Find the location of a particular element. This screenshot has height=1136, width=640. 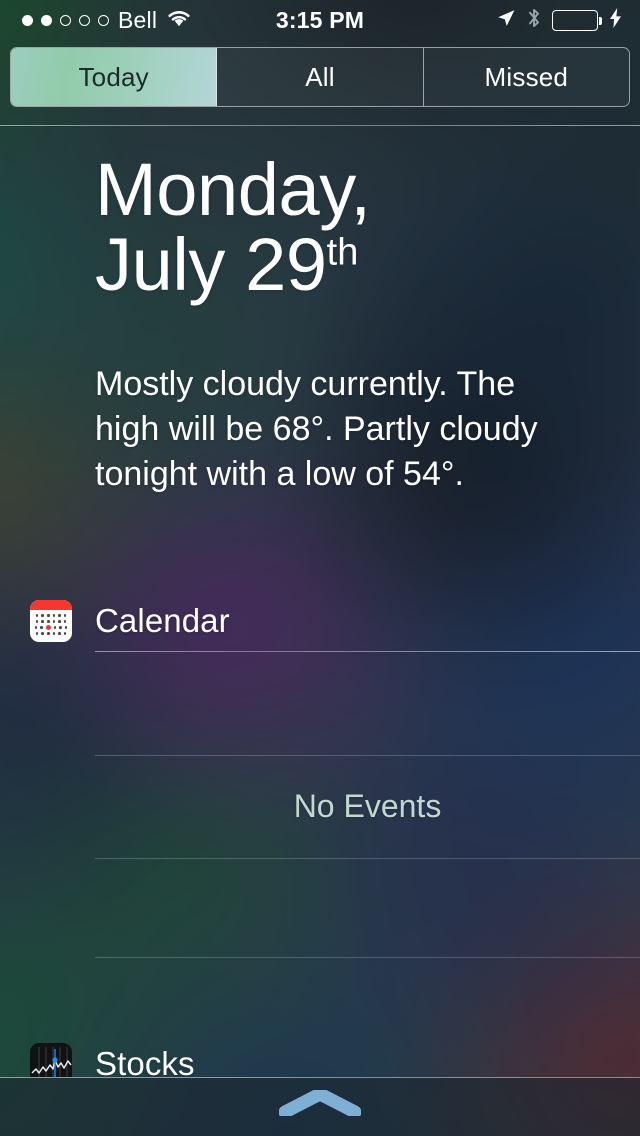

stocks-widget-title: Stocks is located at coordinates (145, 1061).